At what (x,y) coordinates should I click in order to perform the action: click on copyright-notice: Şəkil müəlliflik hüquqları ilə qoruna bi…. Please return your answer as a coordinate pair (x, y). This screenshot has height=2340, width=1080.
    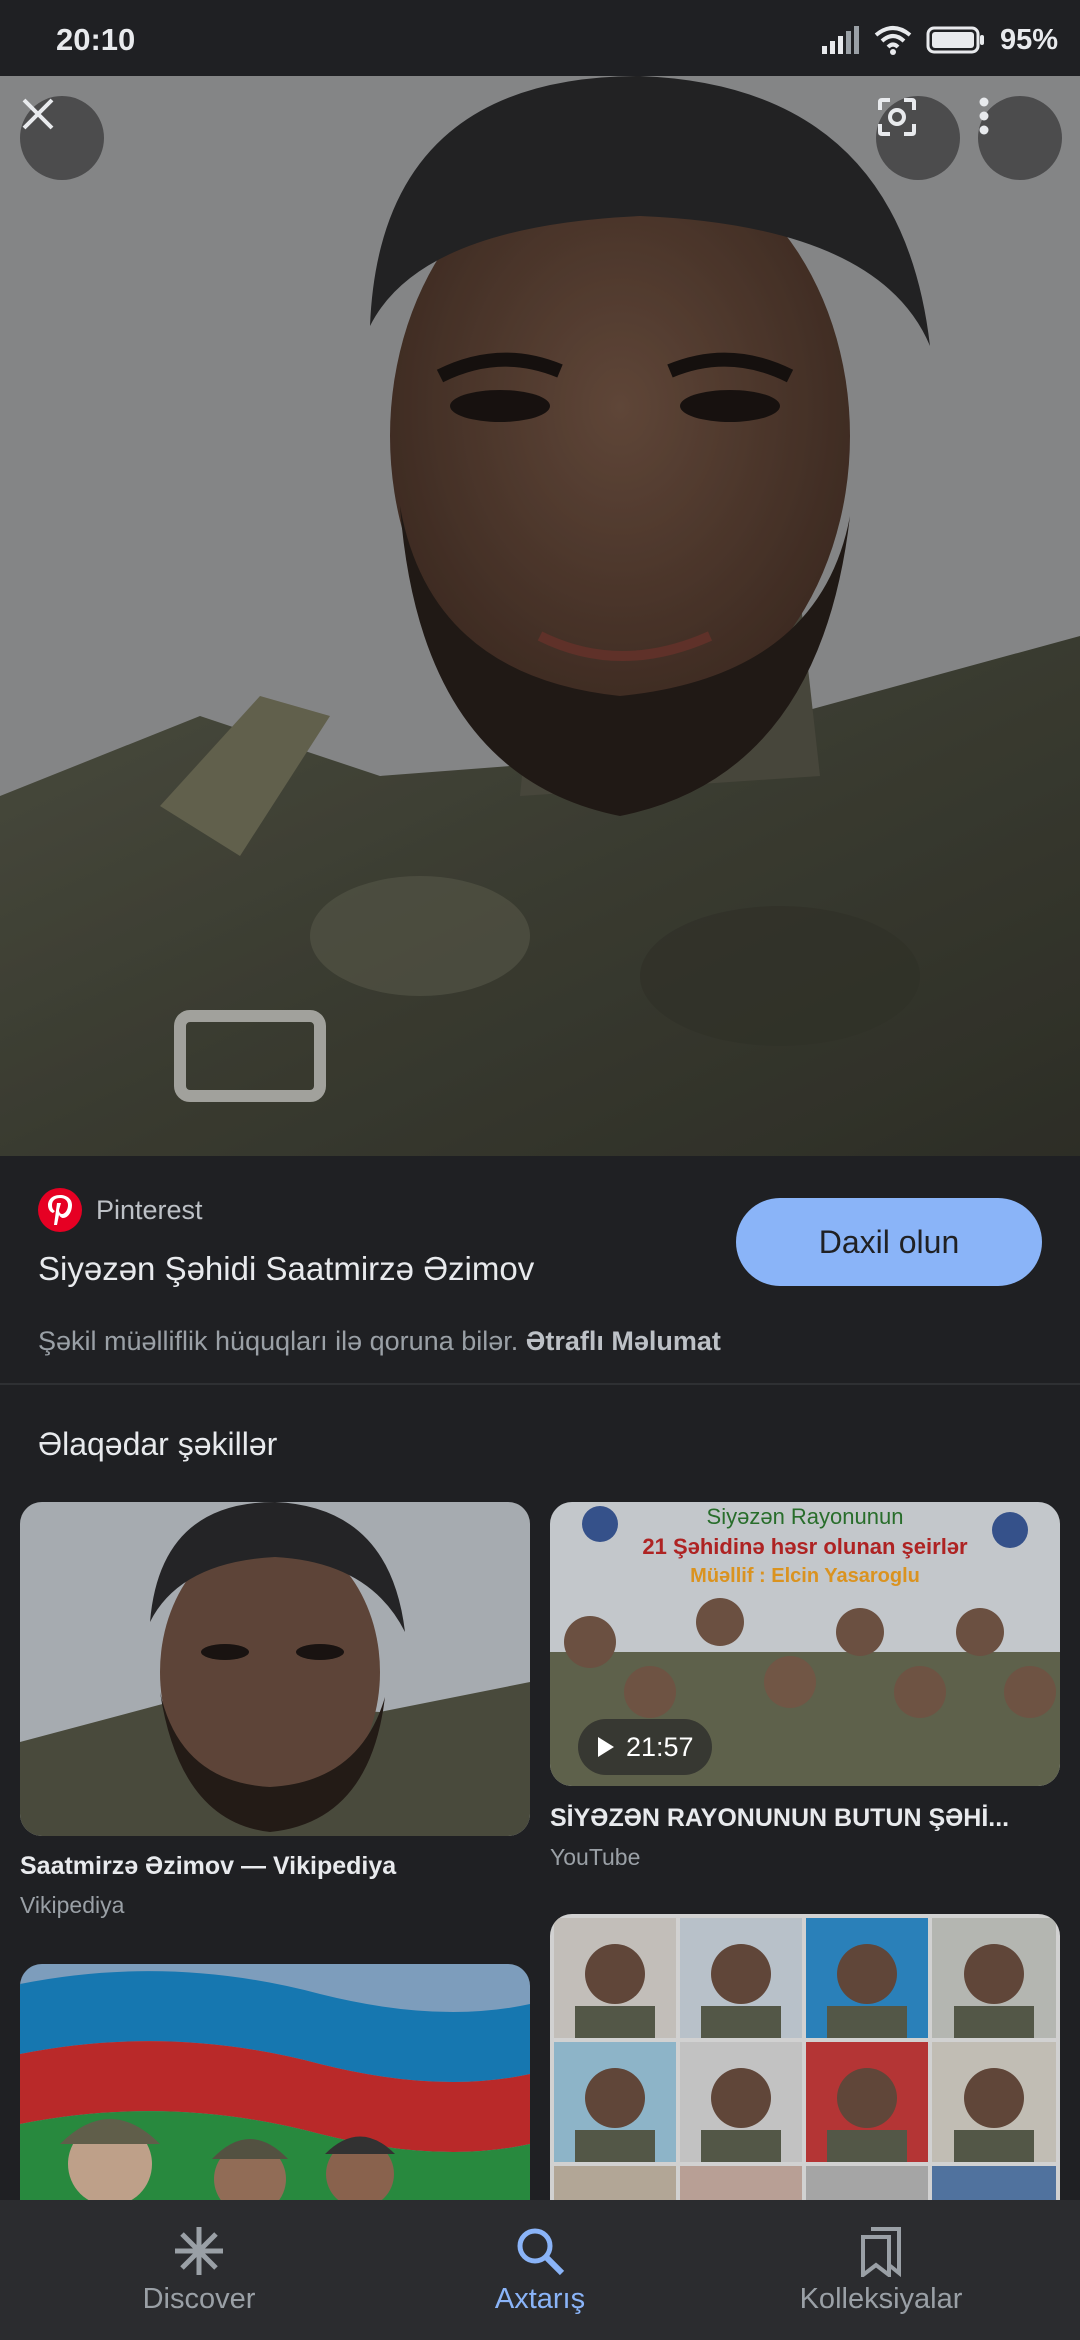
    Looking at the image, I should click on (379, 1341).